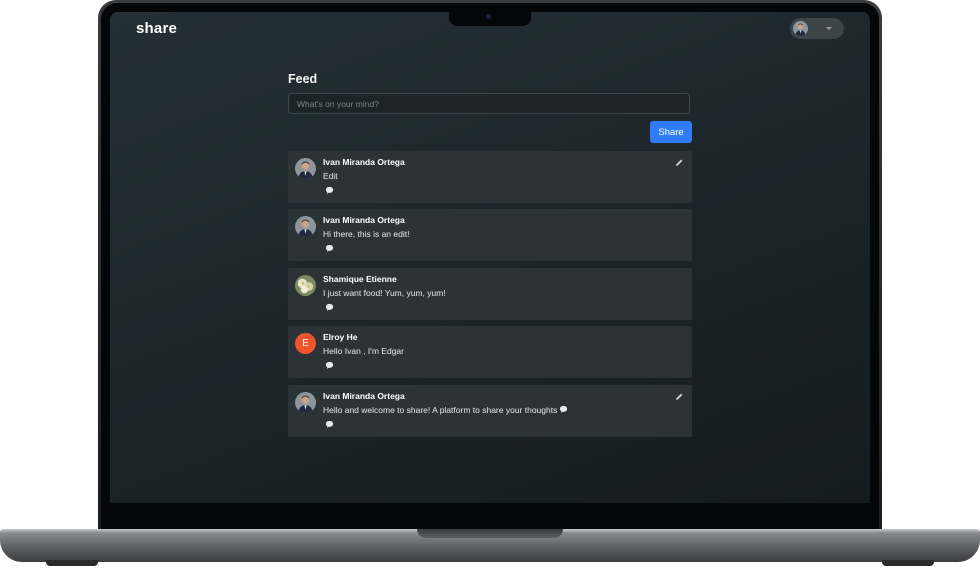  I want to click on post-card: Ivan Miranda Ortega Edit, so click(490, 177).